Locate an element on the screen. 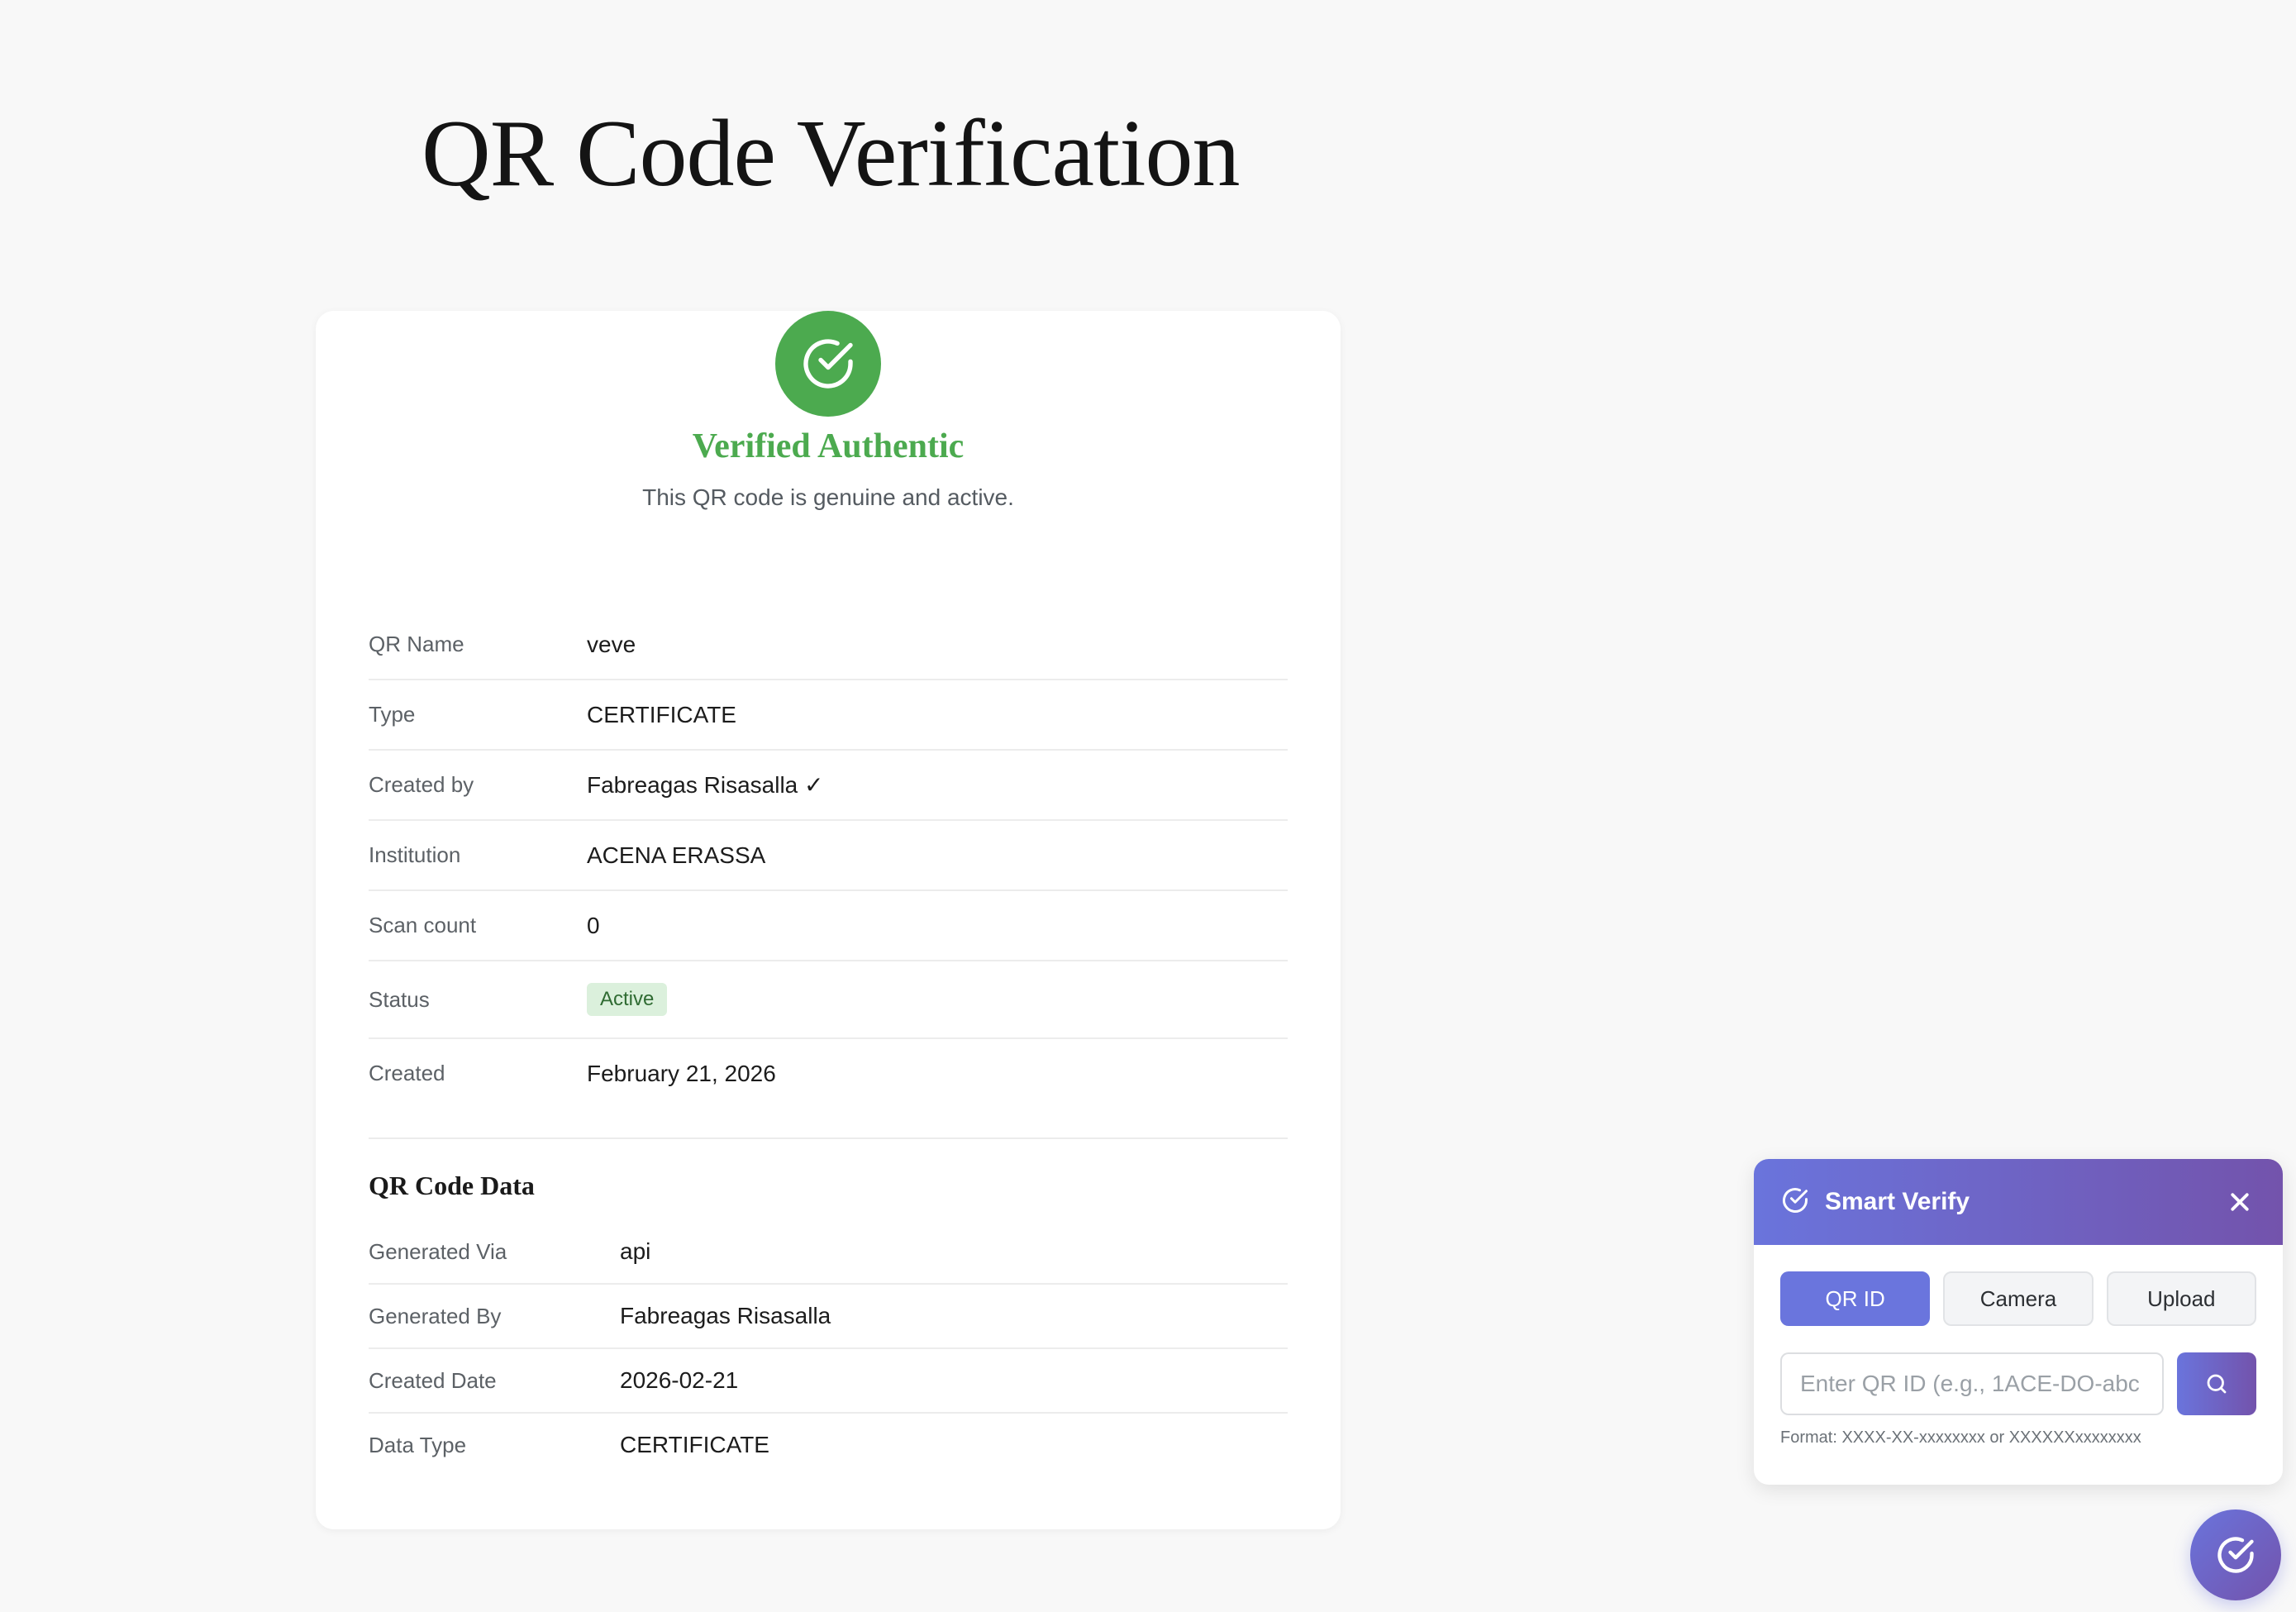 The width and height of the screenshot is (2296, 1612). detail-row-status: Status Active is located at coordinates (828, 1000).